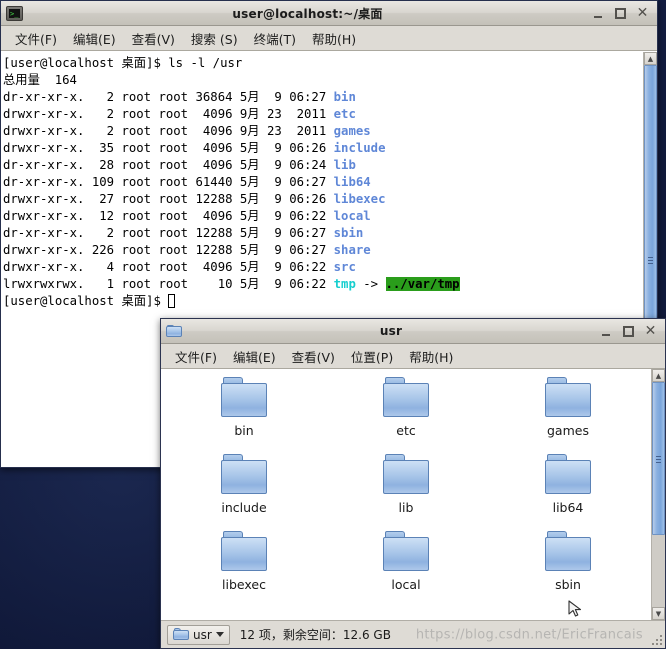 The width and height of the screenshot is (666, 649). I want to click on filemanager-menubar: 文件(F) 编辑(E) 查看(V) 位置(P) 帮助(H), so click(413, 356).